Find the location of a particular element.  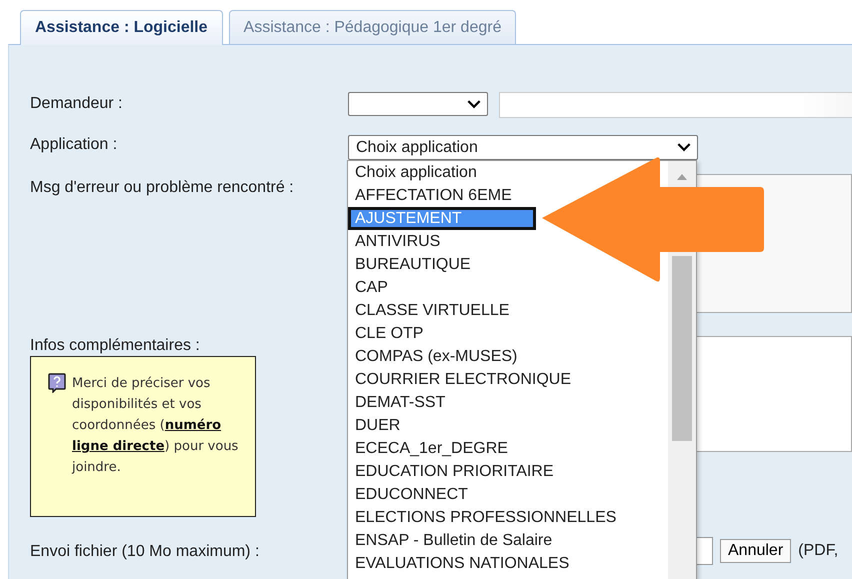

dropdown-option: AFFECTATION 6EME is located at coordinates (431, 195).